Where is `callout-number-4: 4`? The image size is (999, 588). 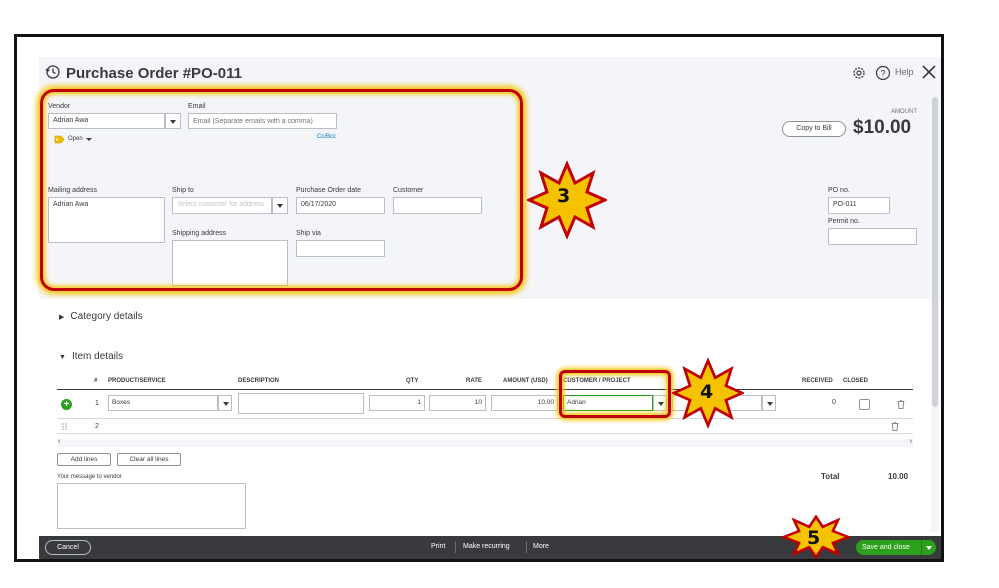 callout-number-4: 4 is located at coordinates (707, 392).